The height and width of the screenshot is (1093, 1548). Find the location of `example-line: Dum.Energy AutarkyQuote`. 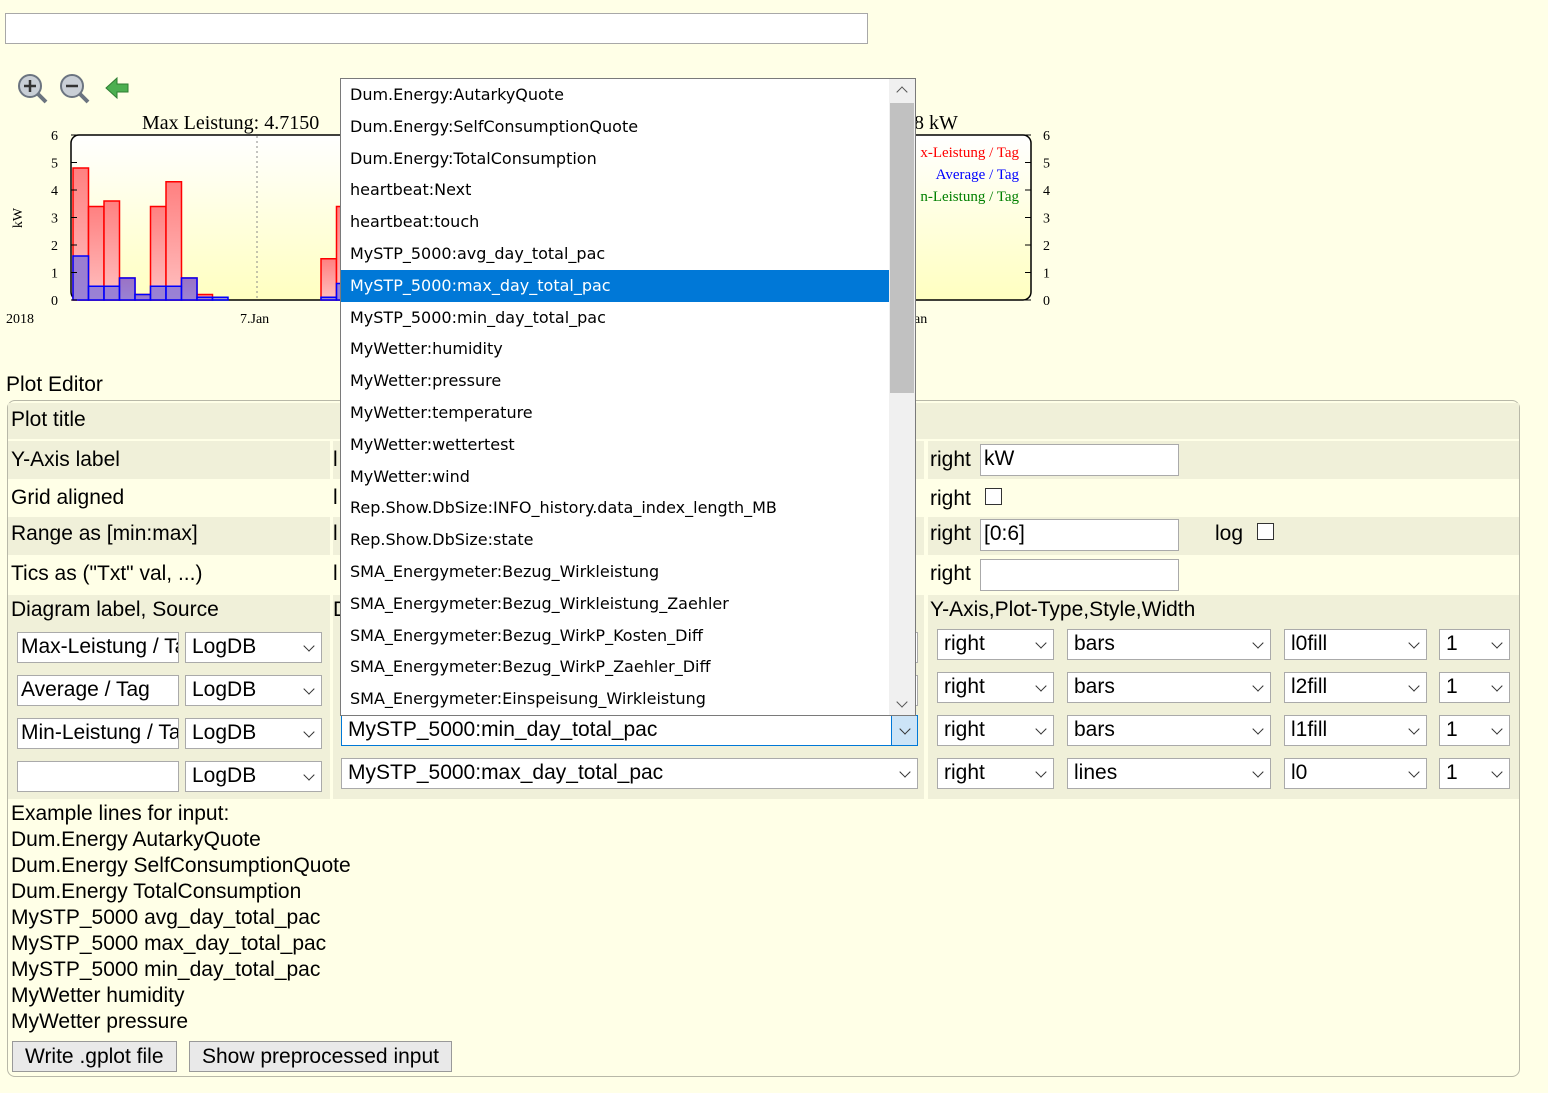

example-line: Dum.Energy AutarkyQuote is located at coordinates (136, 839).